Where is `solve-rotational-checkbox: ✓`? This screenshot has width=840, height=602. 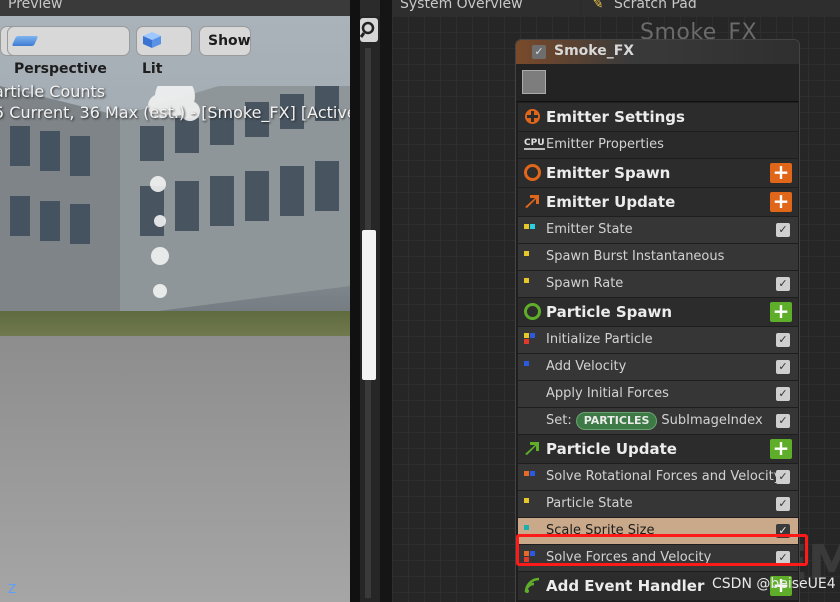 solve-rotational-checkbox: ✓ is located at coordinates (783, 477).